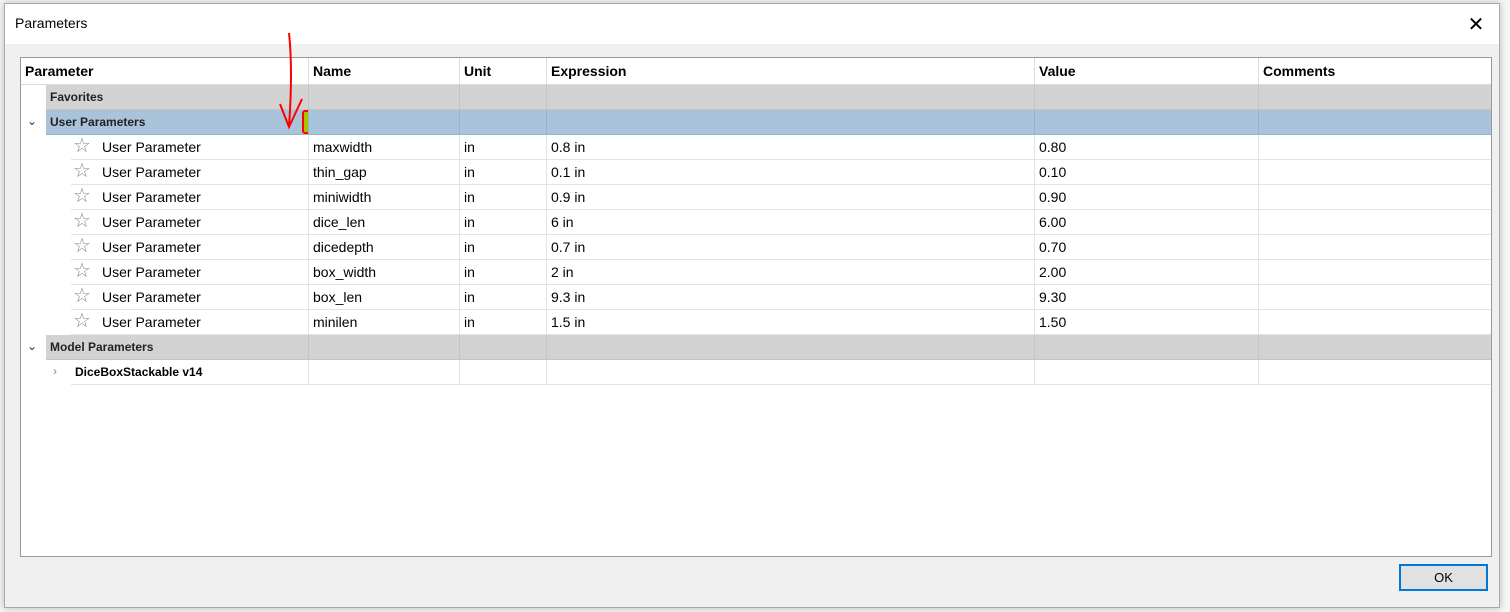 The width and height of the screenshot is (1510, 612). I want to click on table-row: ☆ User Parameter box_width in 2 in 2.00, so click(781, 272).